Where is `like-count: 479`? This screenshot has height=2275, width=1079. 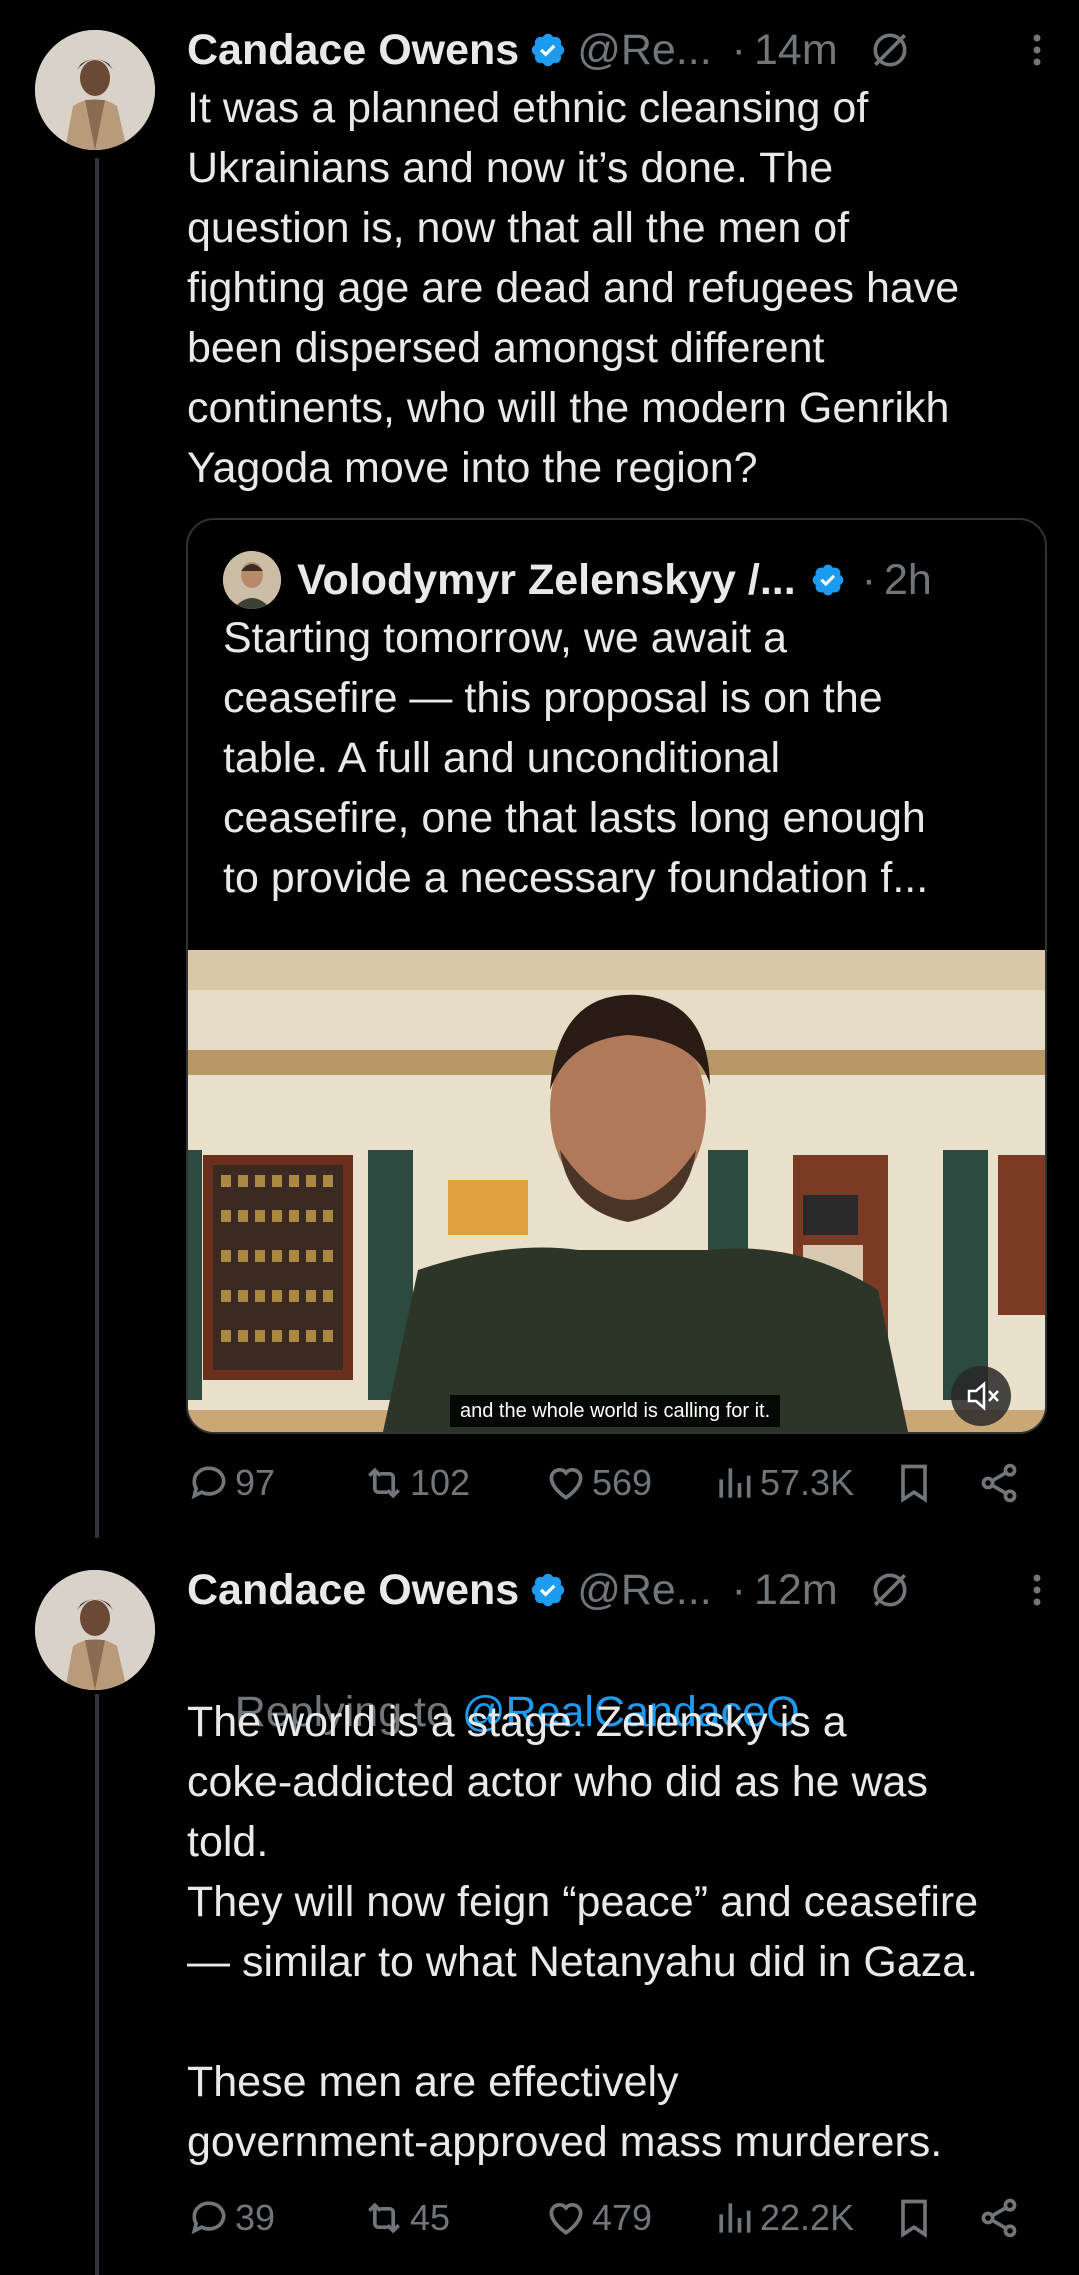
like-count: 479 is located at coordinates (622, 2217).